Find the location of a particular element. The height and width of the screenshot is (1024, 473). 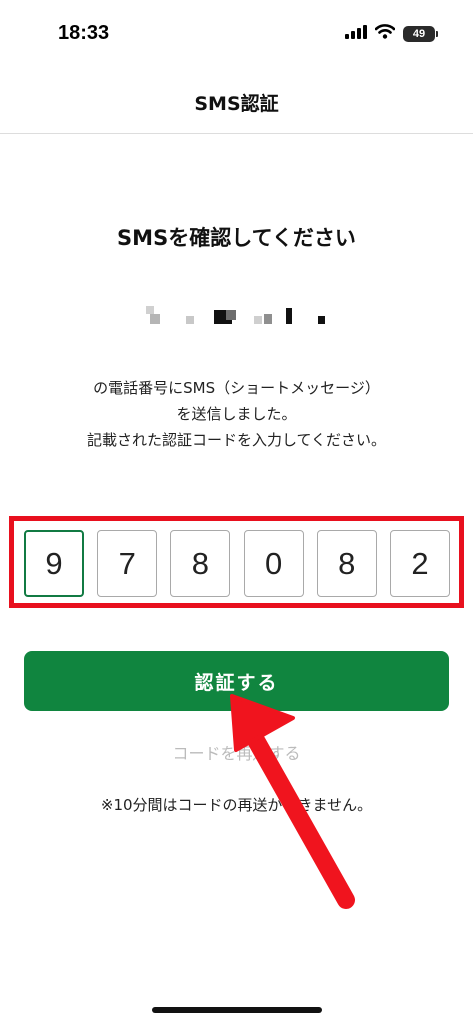

home-indicator is located at coordinates (237, 1010).